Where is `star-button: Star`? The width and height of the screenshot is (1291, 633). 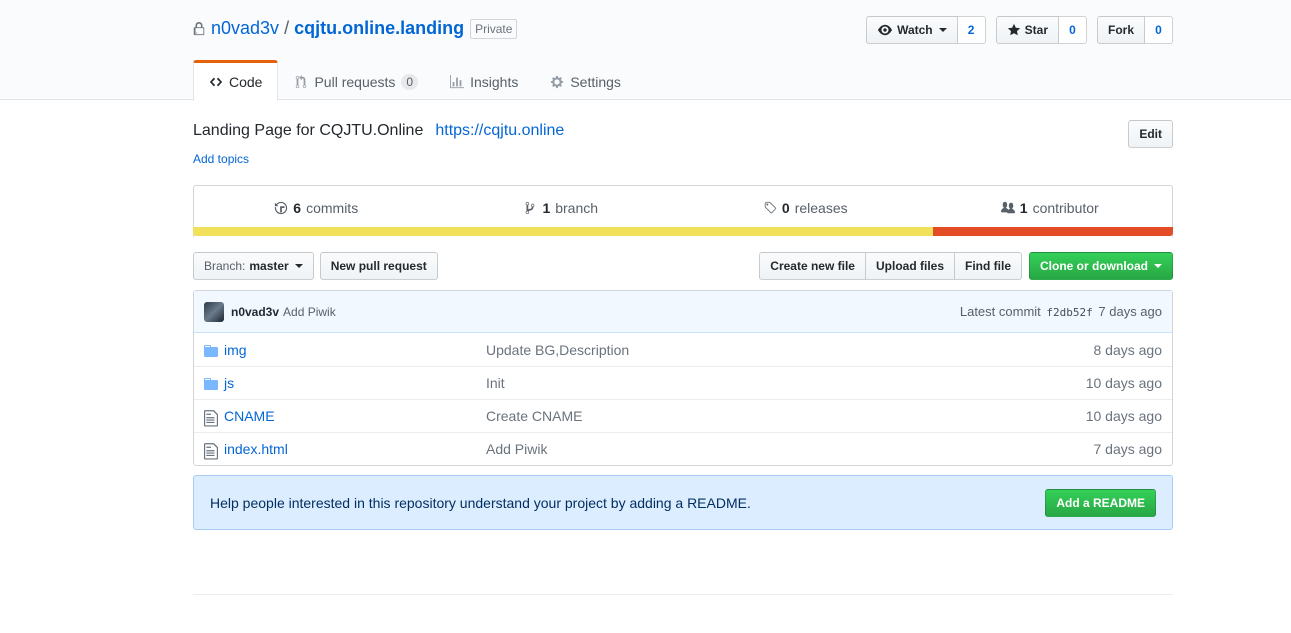 star-button: Star is located at coordinates (1027, 30).